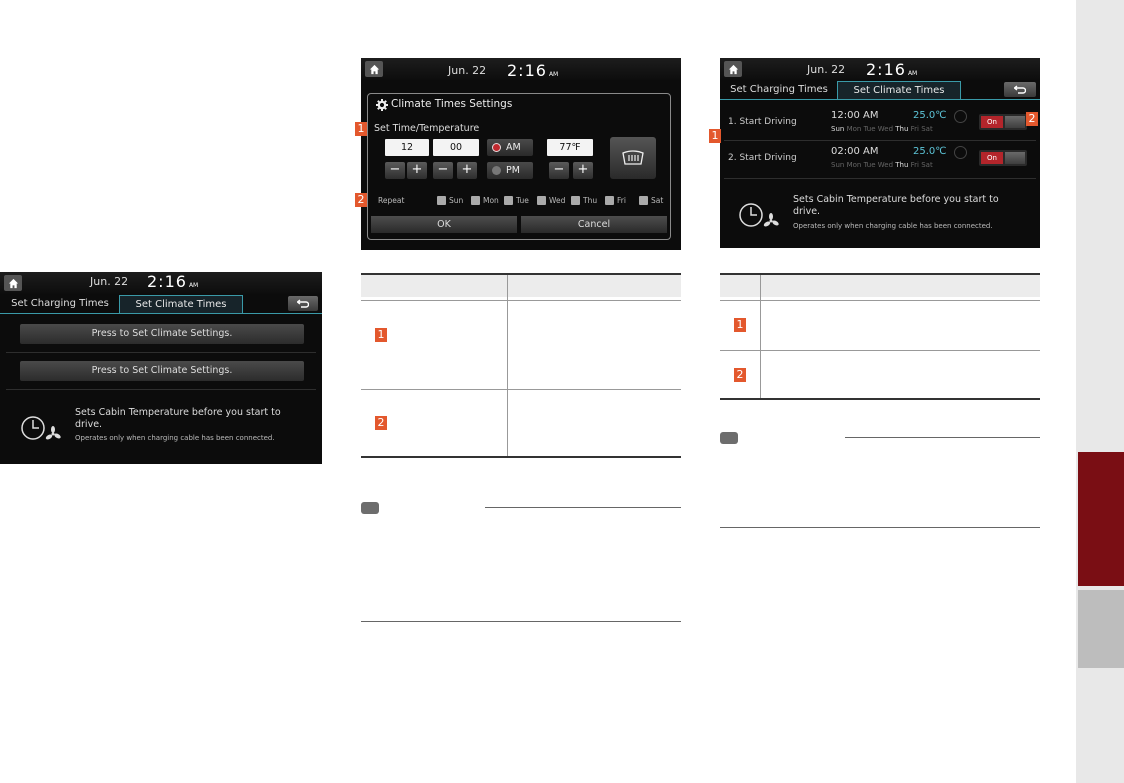 Image resolution: width=1124 pixels, height=783 pixels. I want to click on hour-decrease-button: −, so click(395, 170).